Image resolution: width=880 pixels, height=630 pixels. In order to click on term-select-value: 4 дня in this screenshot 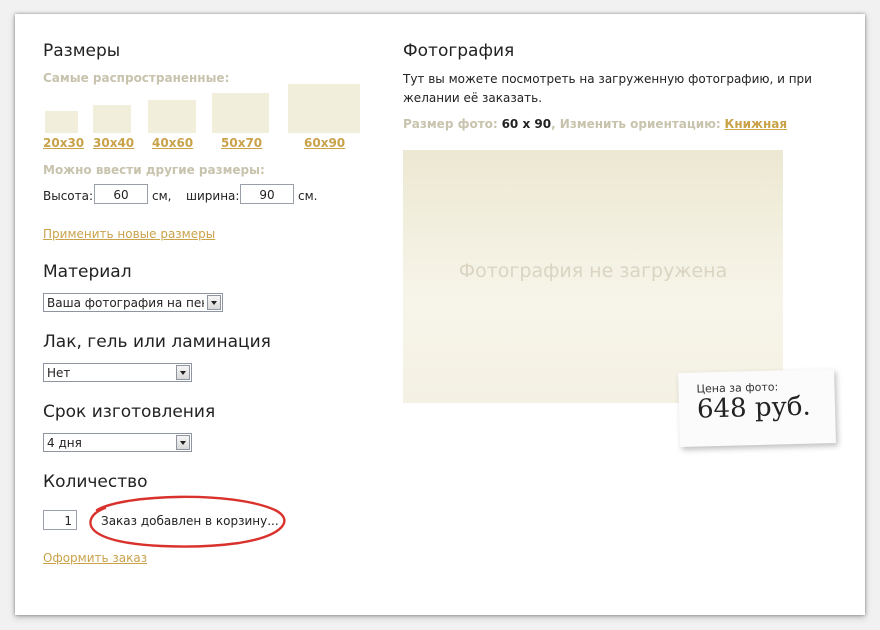, I will do `click(64, 443)`.